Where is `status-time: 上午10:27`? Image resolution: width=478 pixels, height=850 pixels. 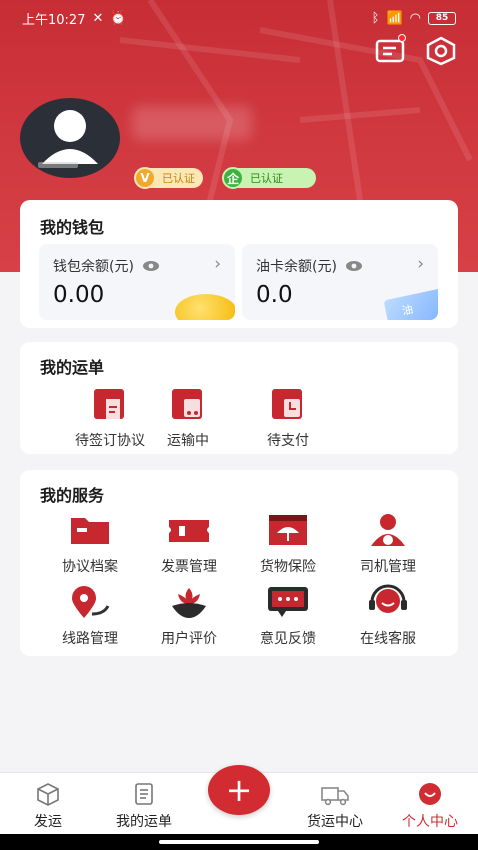
status-time: 上午10:27 is located at coordinates (54, 20).